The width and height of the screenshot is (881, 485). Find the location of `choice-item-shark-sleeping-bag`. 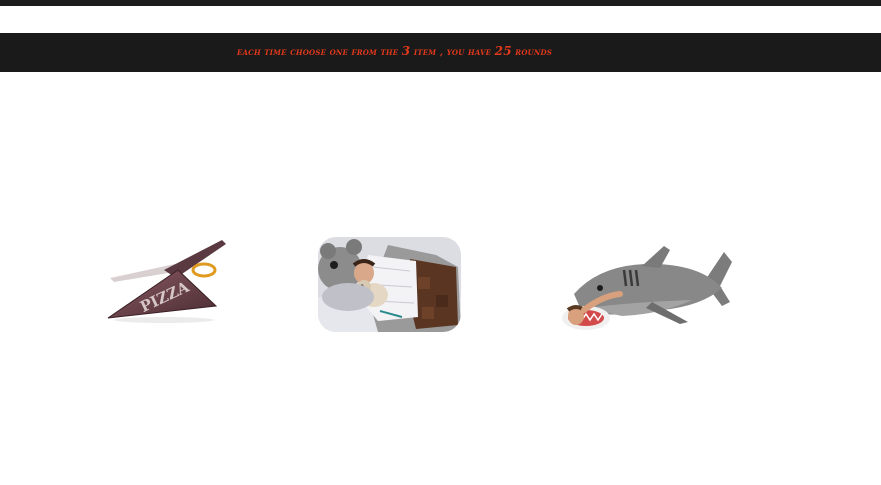

choice-item-shark-sleeping-bag is located at coordinates (648, 288).